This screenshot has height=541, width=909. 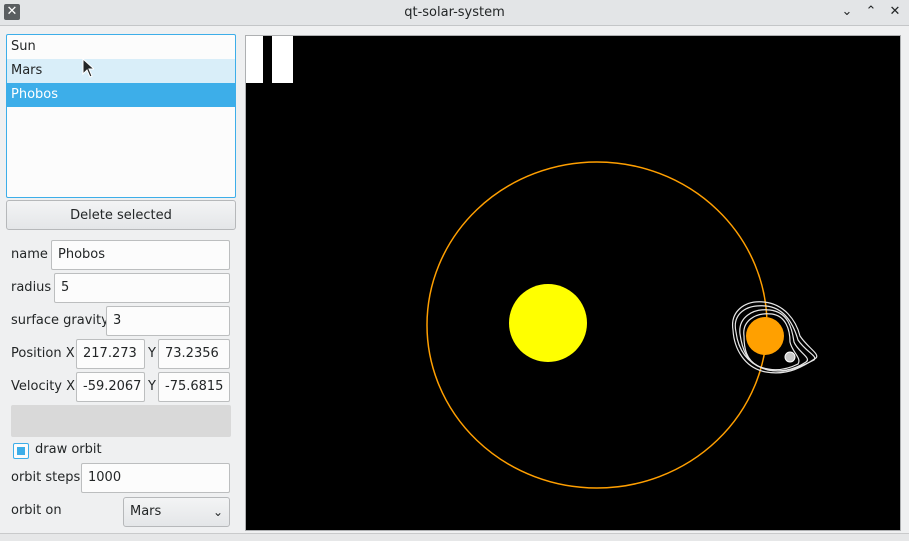 I want to click on list-item-mars: Mars, so click(x=121, y=71).